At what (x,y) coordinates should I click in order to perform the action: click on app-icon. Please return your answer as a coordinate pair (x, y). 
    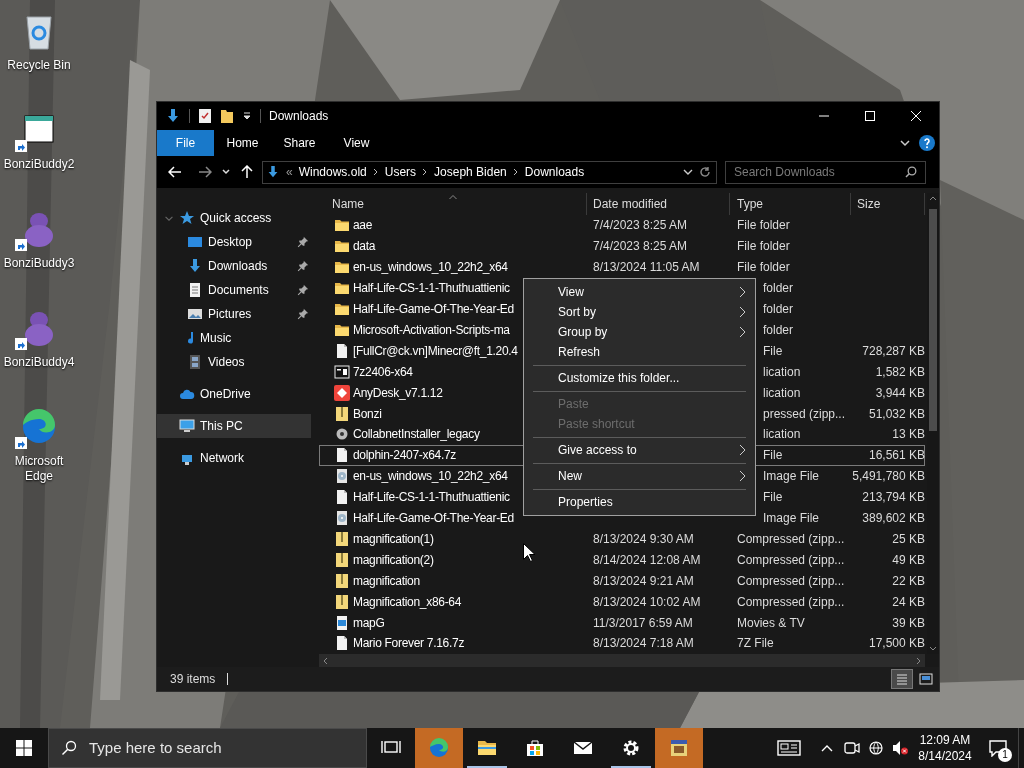
    Looking at the image, I should click on (342, 392).